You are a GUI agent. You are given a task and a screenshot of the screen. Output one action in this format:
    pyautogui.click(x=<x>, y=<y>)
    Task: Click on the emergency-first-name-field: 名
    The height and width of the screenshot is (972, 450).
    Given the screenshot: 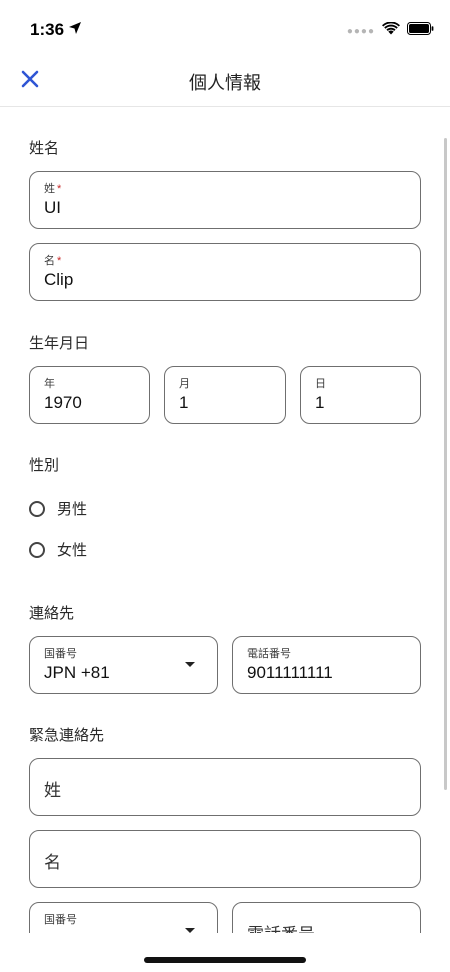 What is the action you would take?
    pyautogui.click(x=225, y=859)
    